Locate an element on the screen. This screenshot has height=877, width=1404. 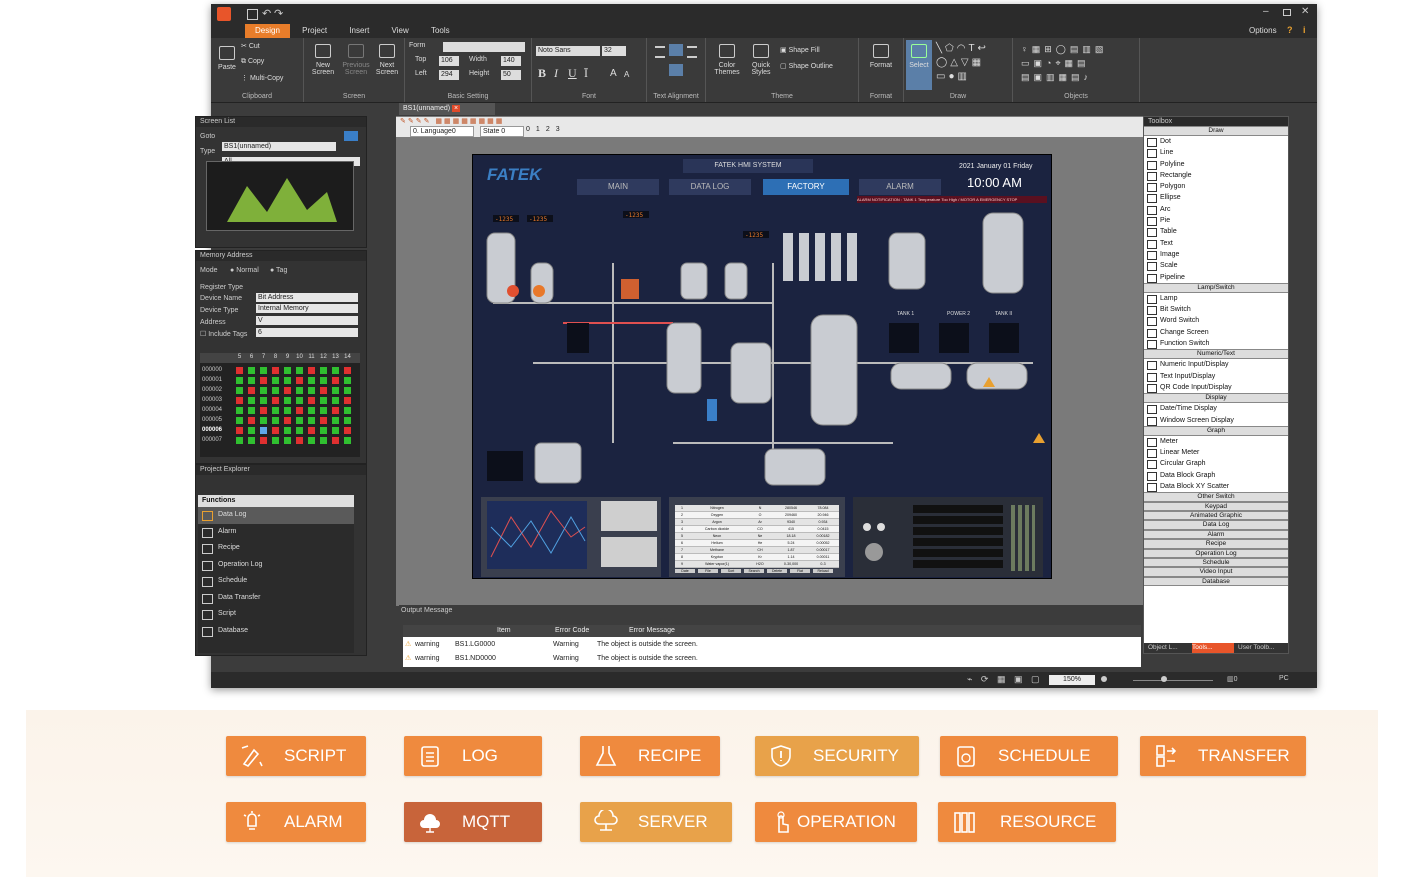
toolbox-item: Data Block Graph is located at coordinates (1216, 476).